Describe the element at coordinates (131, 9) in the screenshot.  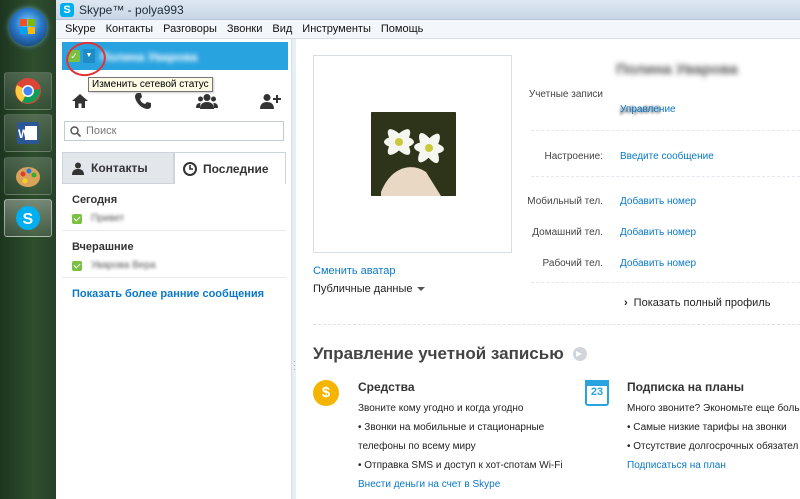
I see `window-title: Skype™ - polya993` at that location.